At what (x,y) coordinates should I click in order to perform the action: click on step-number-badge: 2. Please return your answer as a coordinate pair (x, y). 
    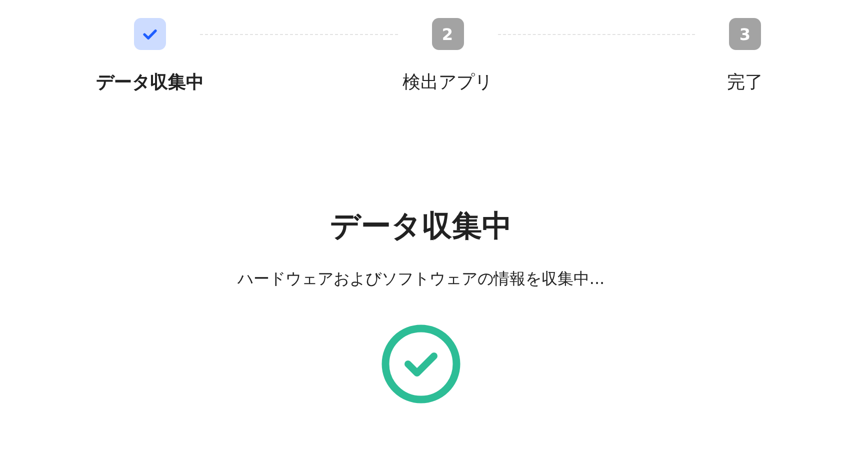
    Looking at the image, I should click on (448, 34).